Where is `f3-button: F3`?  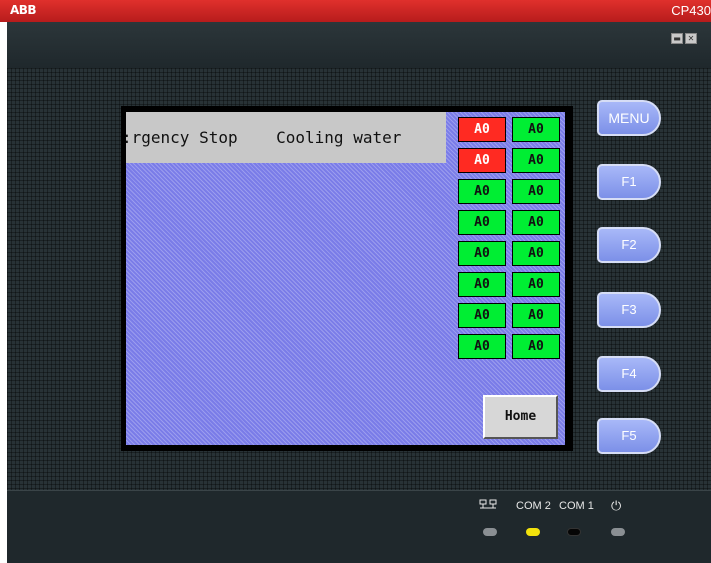 f3-button: F3 is located at coordinates (629, 310).